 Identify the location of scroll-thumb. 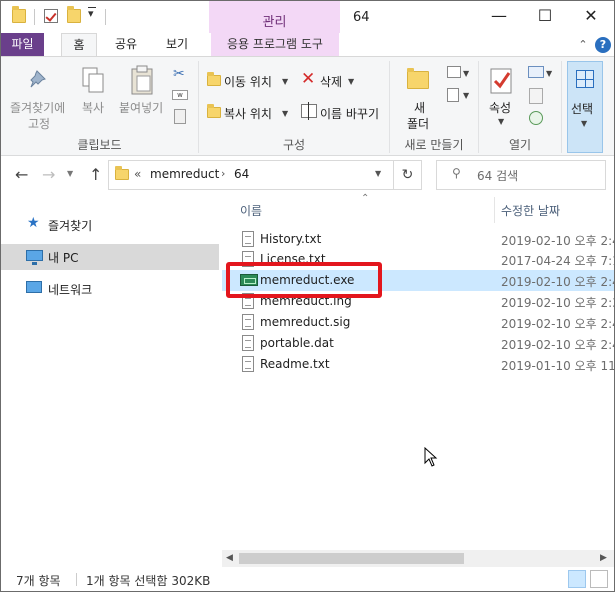
(351, 558).